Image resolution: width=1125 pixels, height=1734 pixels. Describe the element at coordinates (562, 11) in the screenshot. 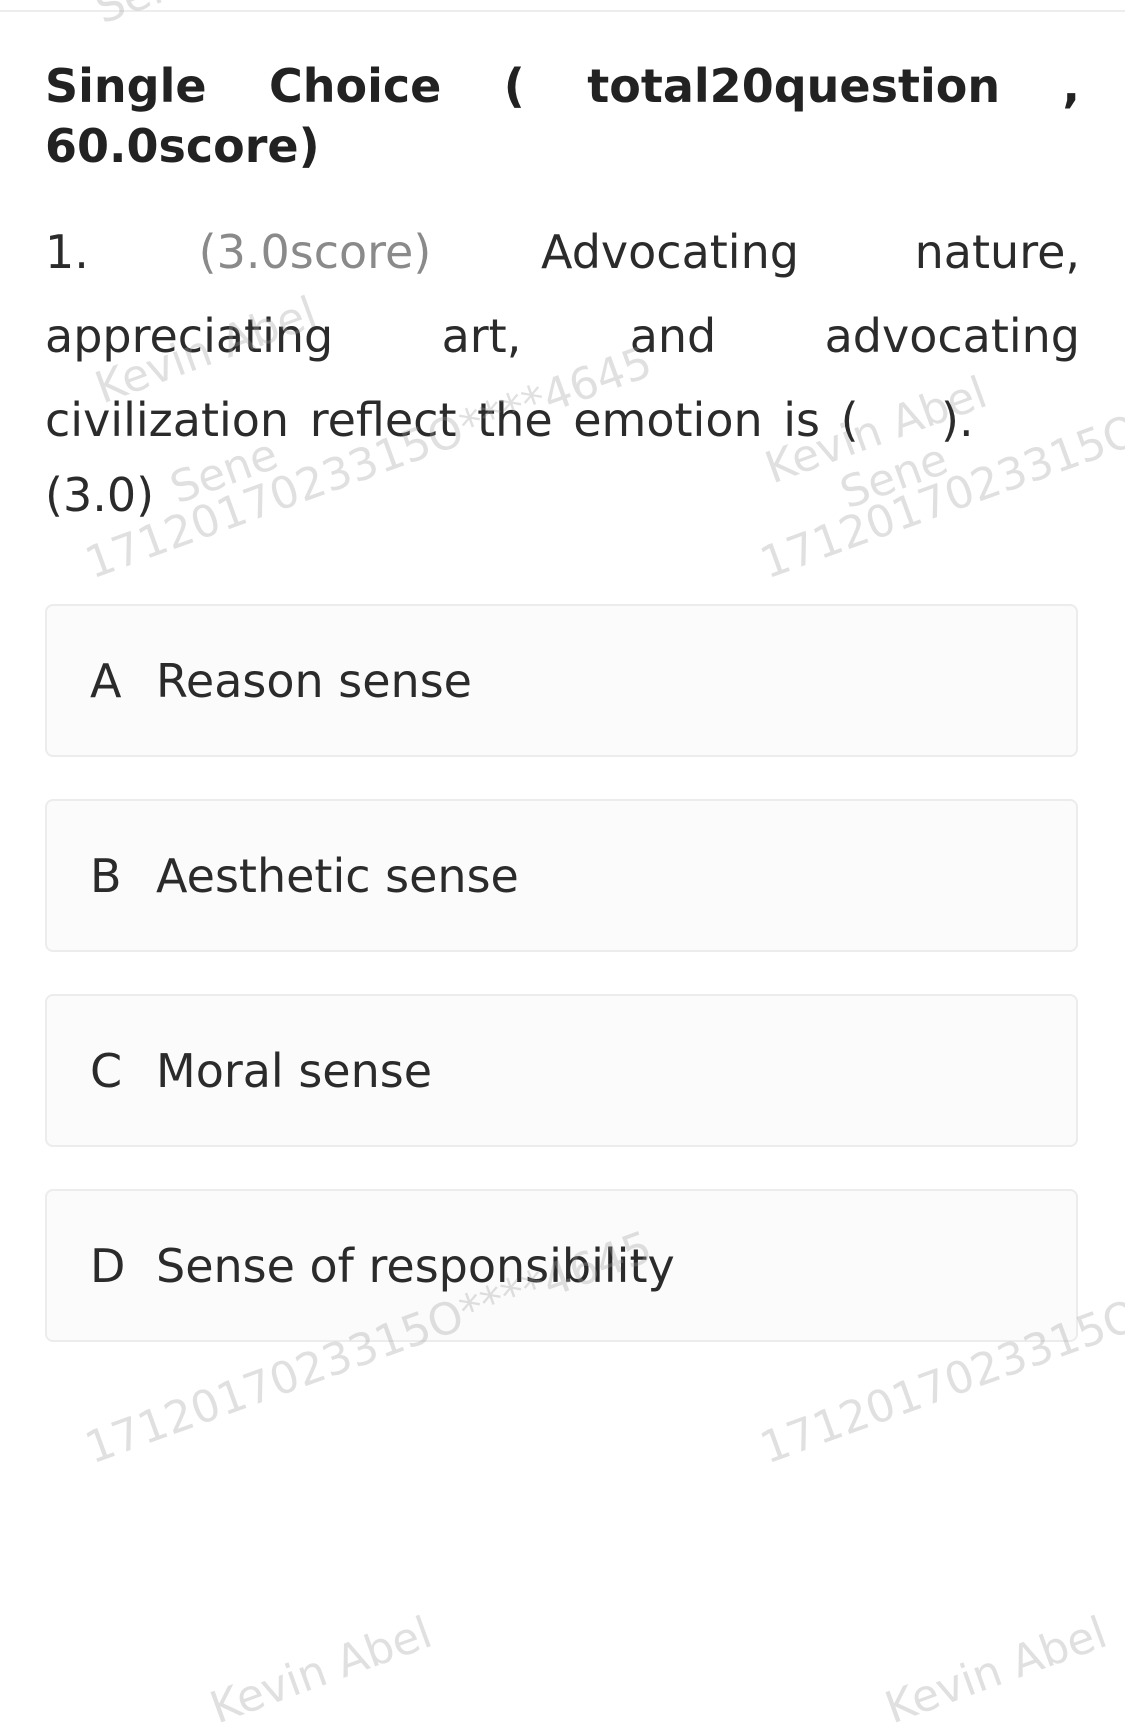

I see `top-divider` at that location.